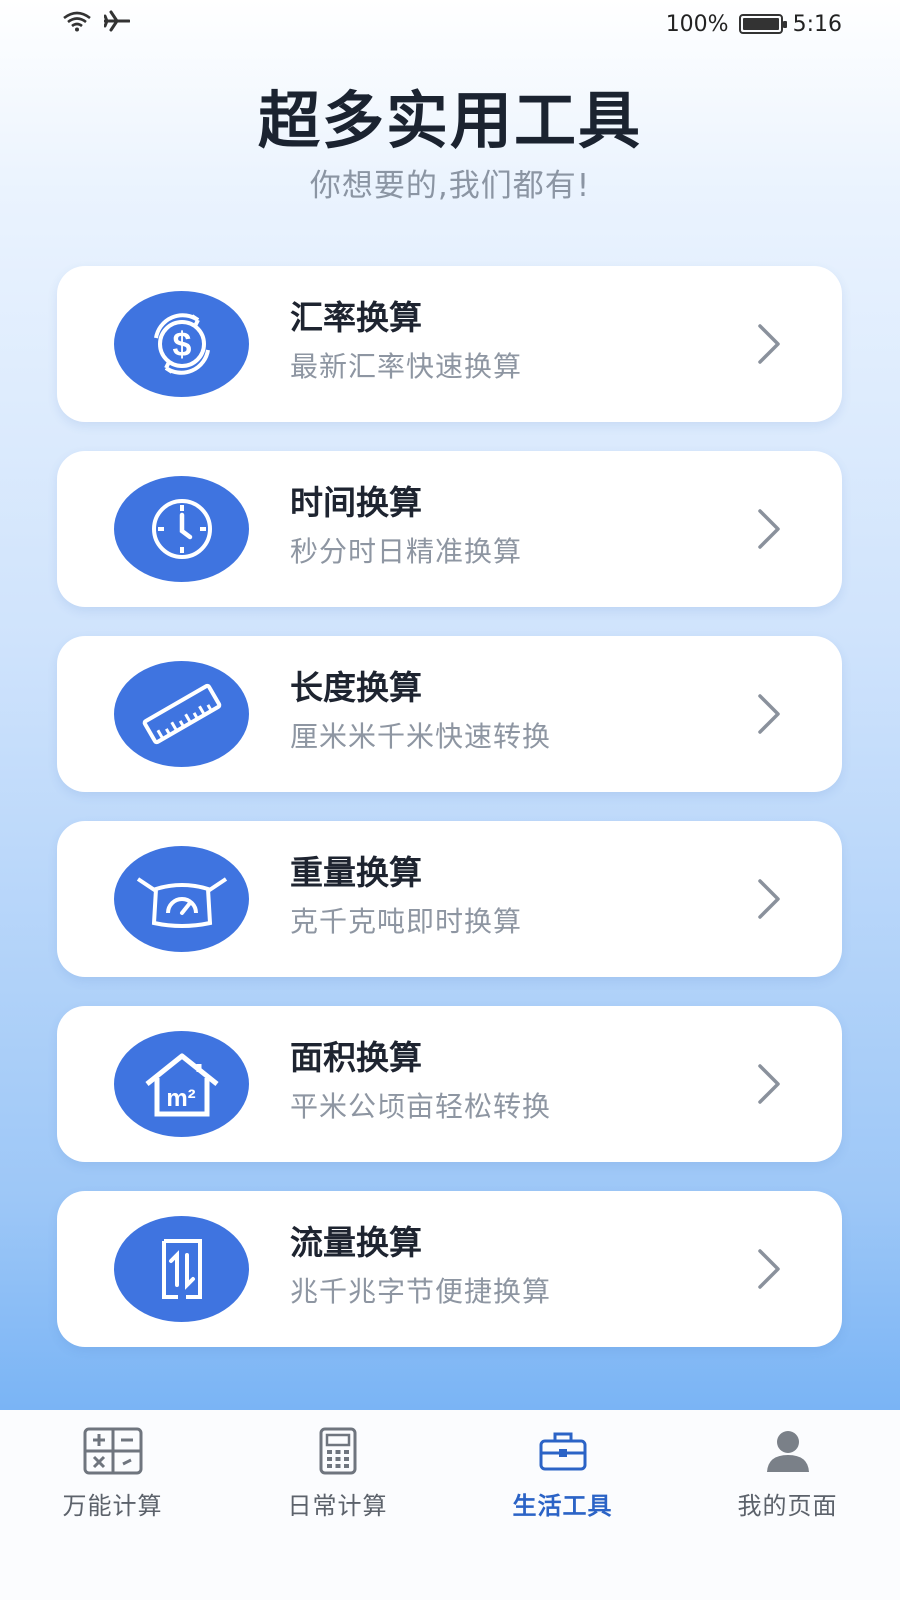 The image size is (900, 1600). I want to click on tool-card-text: 面积换算 平米公顷亩轻松转换, so click(420, 1081).